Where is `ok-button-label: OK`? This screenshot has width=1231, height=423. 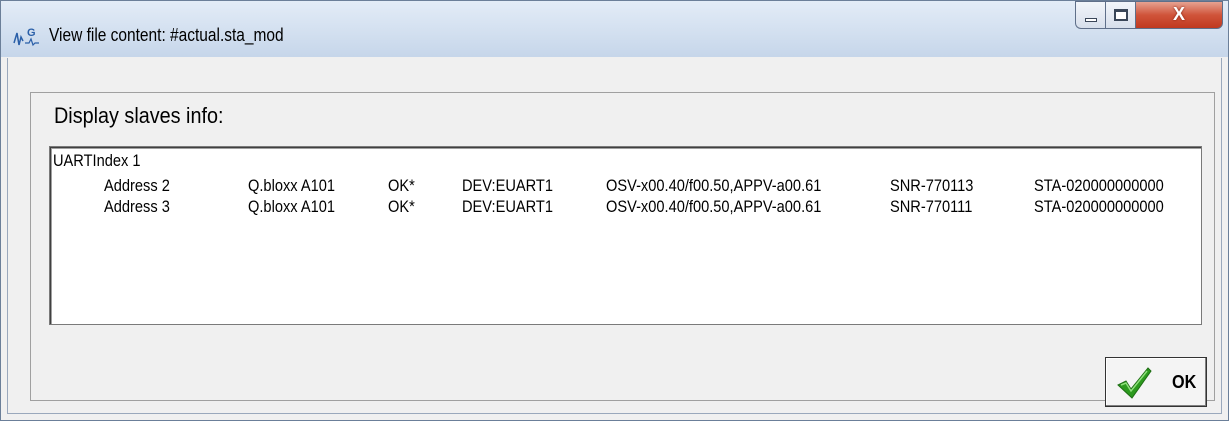 ok-button-label: OK is located at coordinates (1184, 382).